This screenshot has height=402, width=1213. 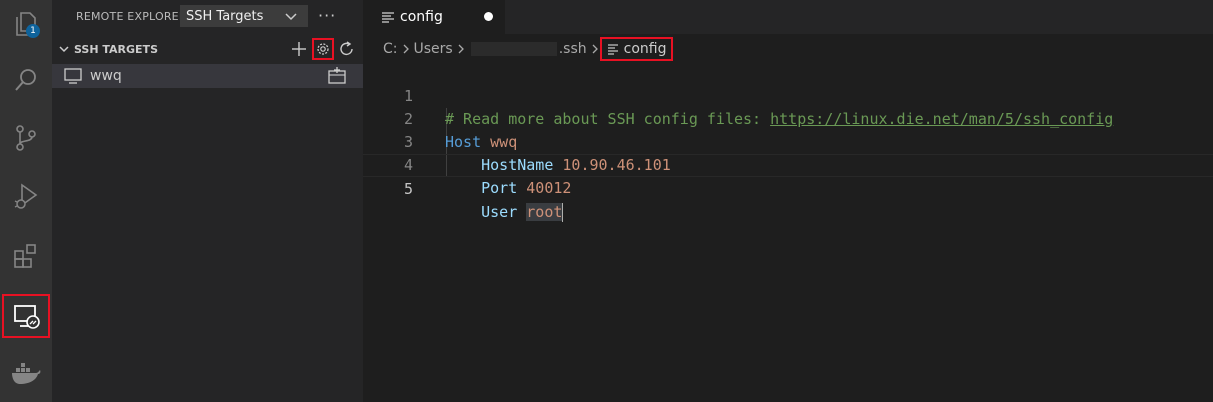 I want to click on view-select-dropdown: SSH Targets, so click(x=244, y=16).